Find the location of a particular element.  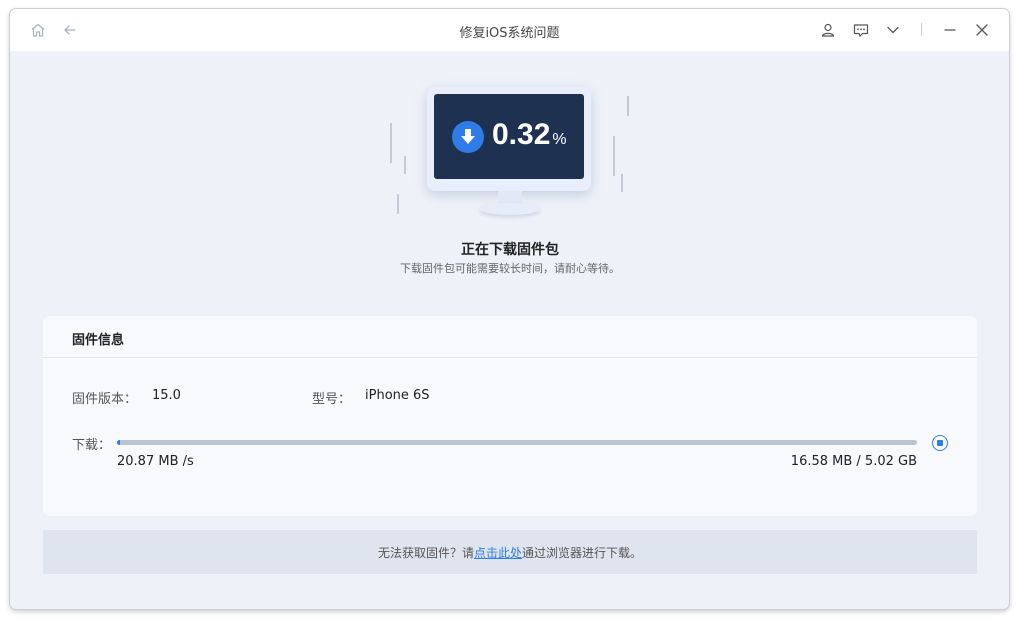

close-icon is located at coordinates (982, 30).